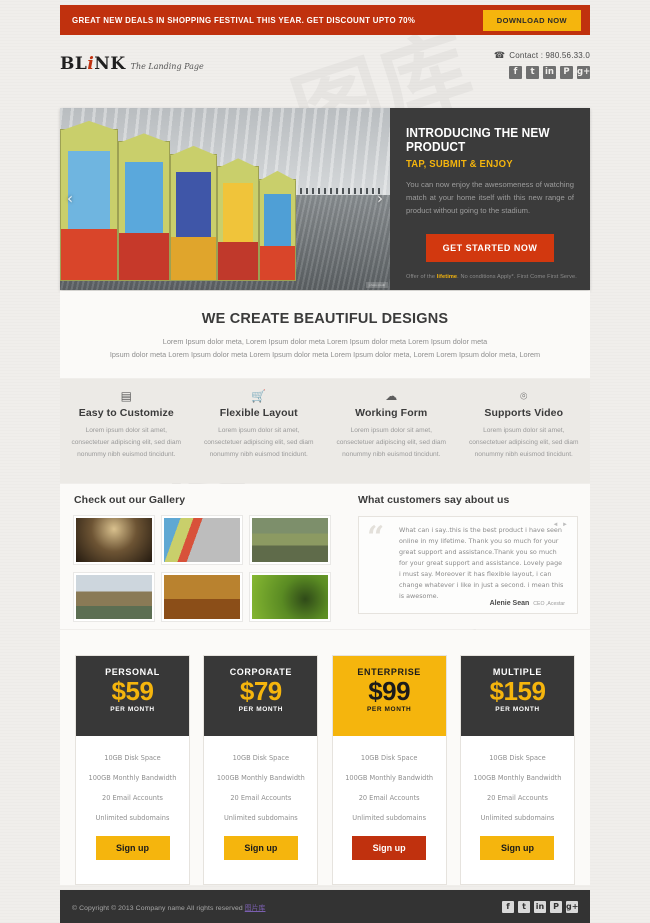  What do you see at coordinates (549, 604) in the screenshot?
I see `testimonial-role: CEO ,Acestar` at bounding box center [549, 604].